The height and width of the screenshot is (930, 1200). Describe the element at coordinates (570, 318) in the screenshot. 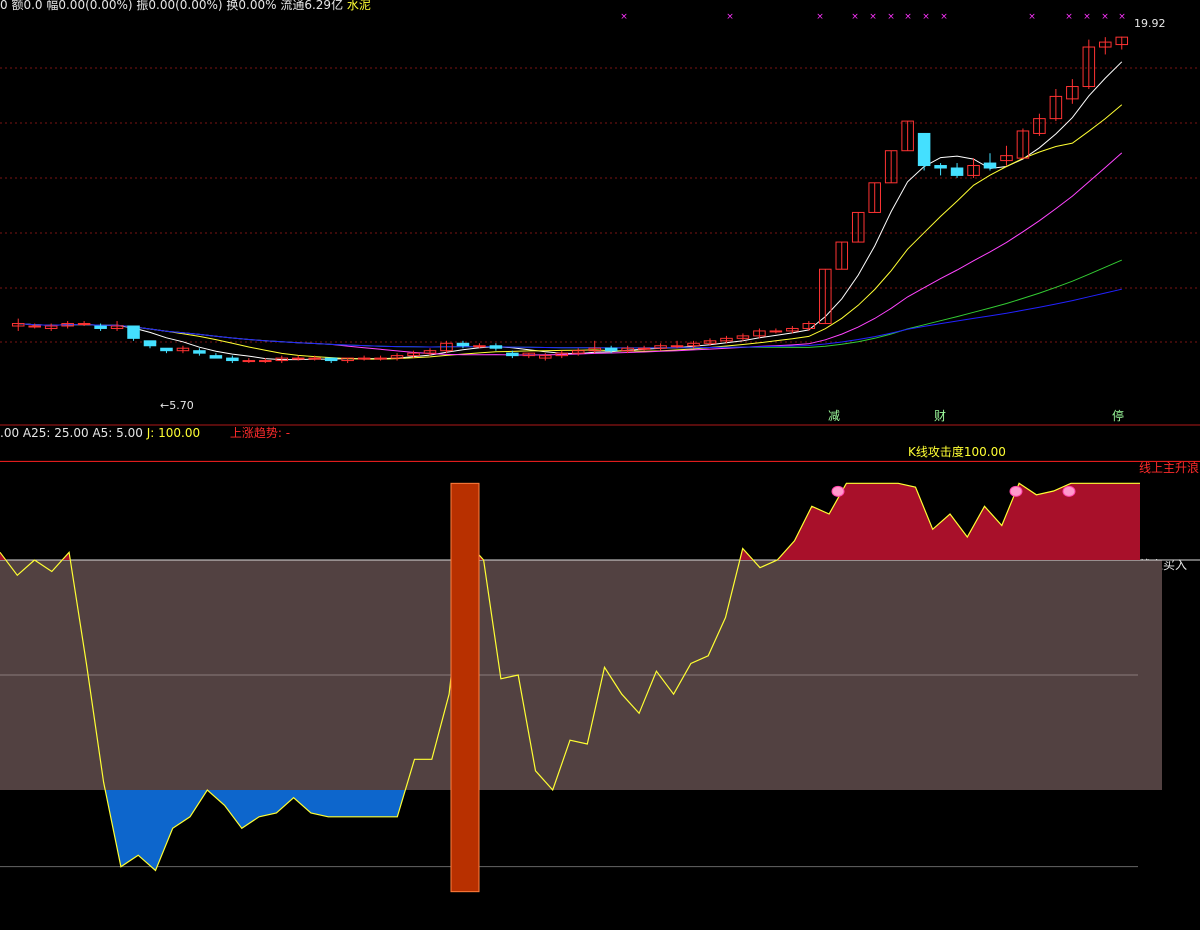

I see `ma120-line` at that location.